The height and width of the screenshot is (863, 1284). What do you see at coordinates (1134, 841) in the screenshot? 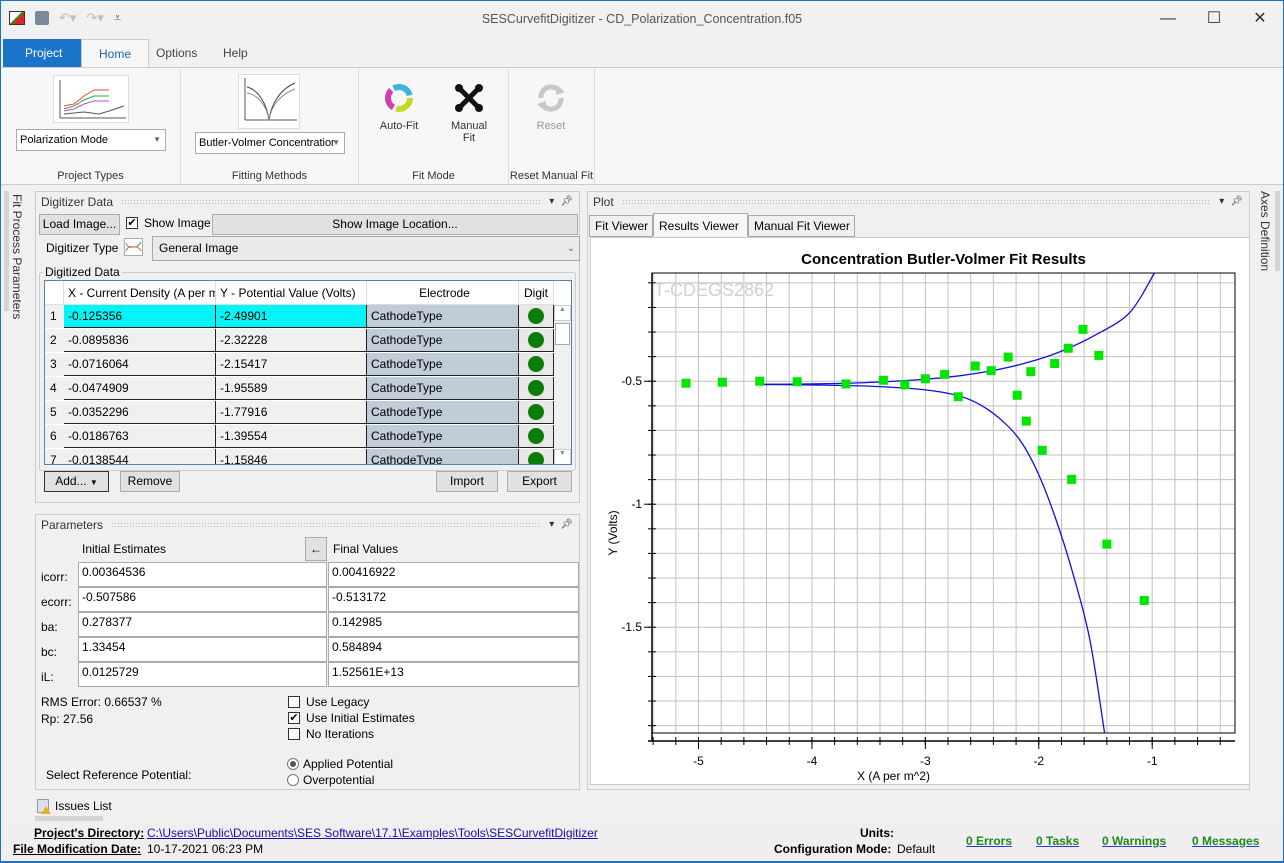
I see `warnings-link: 0 Warnings` at bounding box center [1134, 841].